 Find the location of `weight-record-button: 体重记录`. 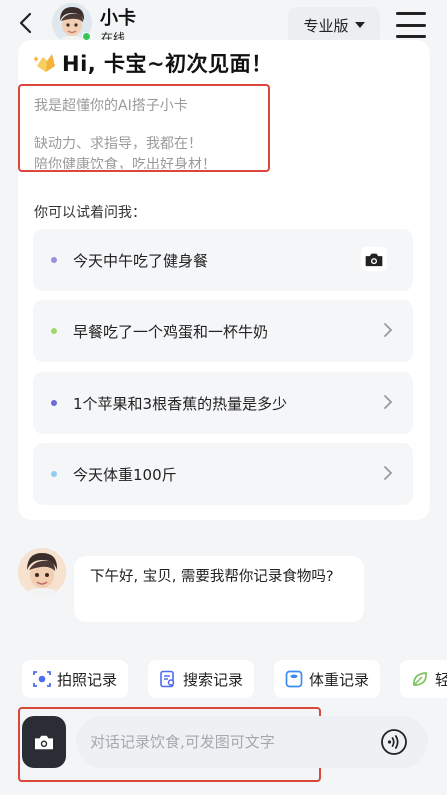

weight-record-button: 体重记录 is located at coordinates (327, 679).